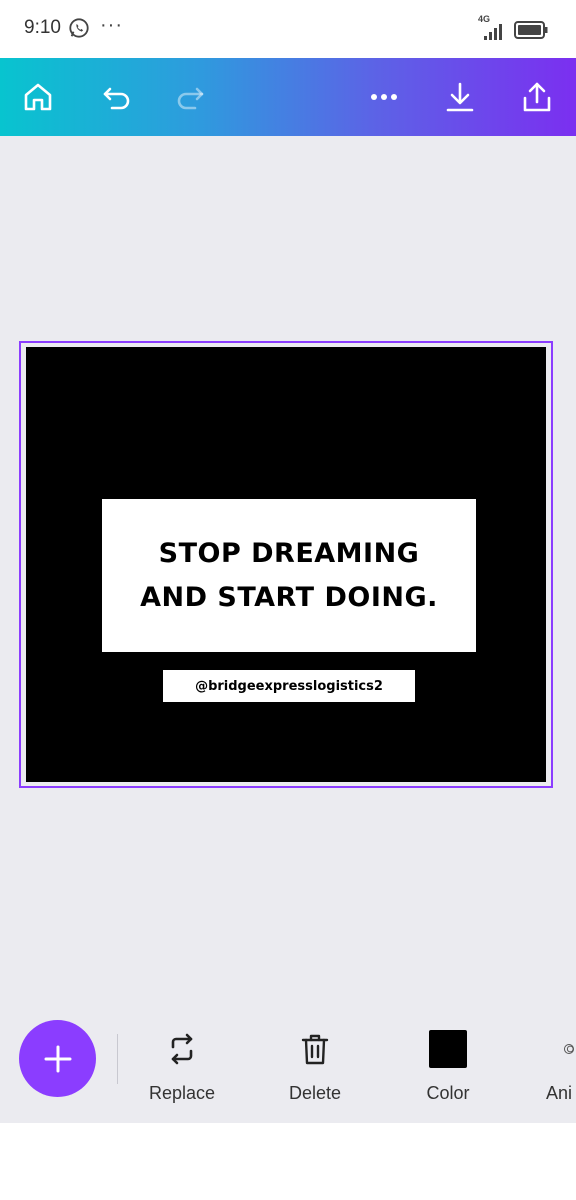 Image resolution: width=576 pixels, height=1200 pixels. Describe the element at coordinates (182, 1093) in the screenshot. I see `replace-label: Replace` at that location.